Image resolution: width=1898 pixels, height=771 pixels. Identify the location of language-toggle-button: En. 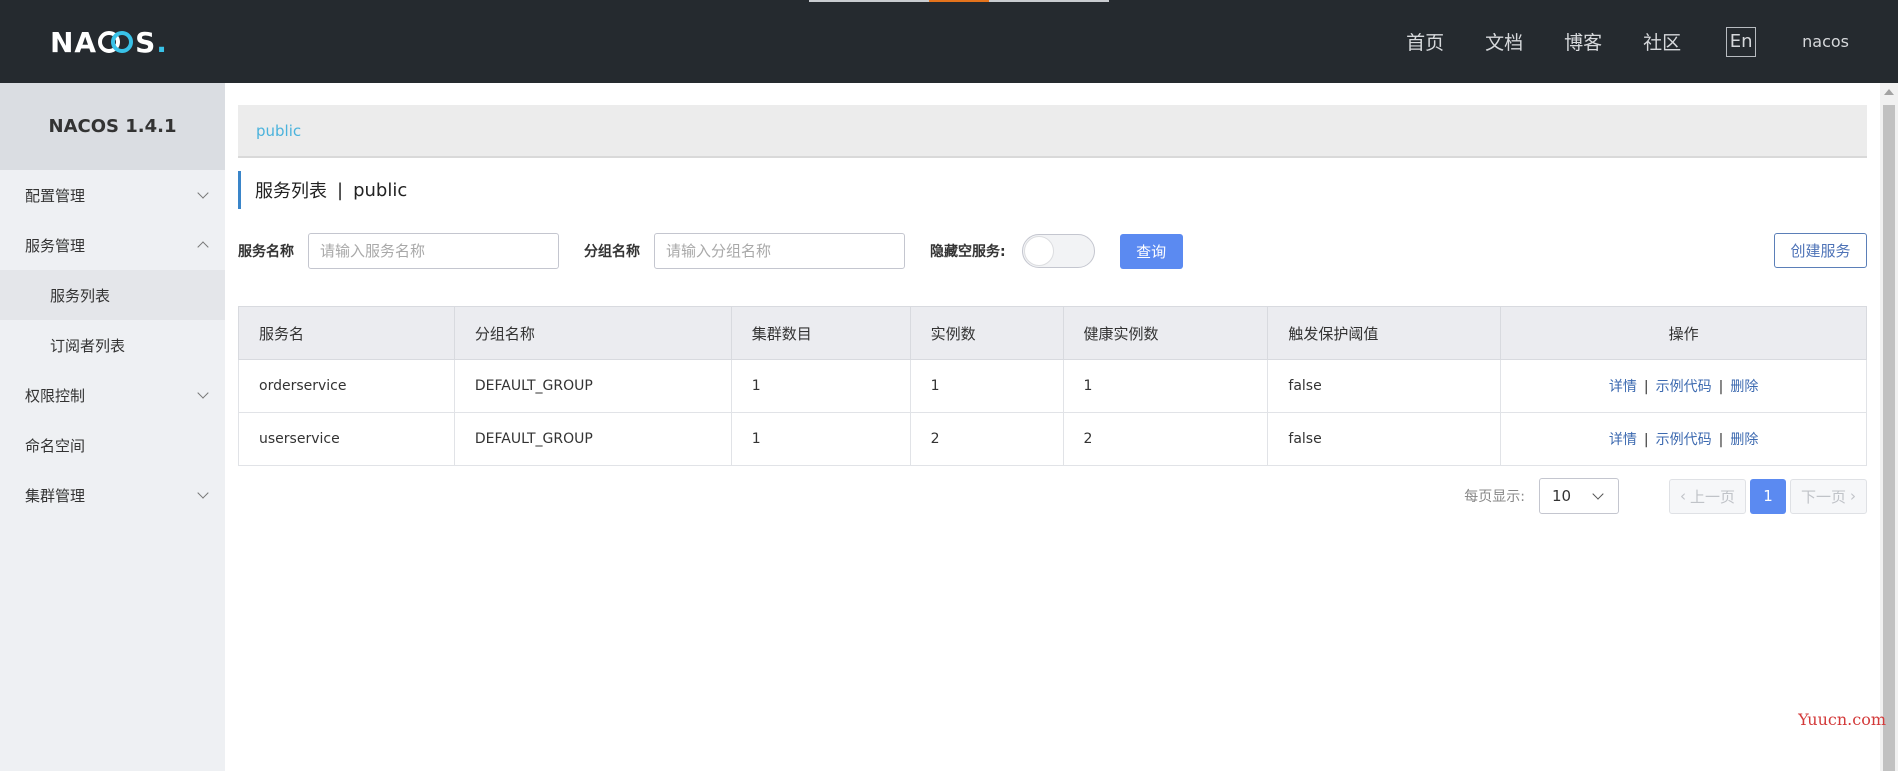
(1741, 41).